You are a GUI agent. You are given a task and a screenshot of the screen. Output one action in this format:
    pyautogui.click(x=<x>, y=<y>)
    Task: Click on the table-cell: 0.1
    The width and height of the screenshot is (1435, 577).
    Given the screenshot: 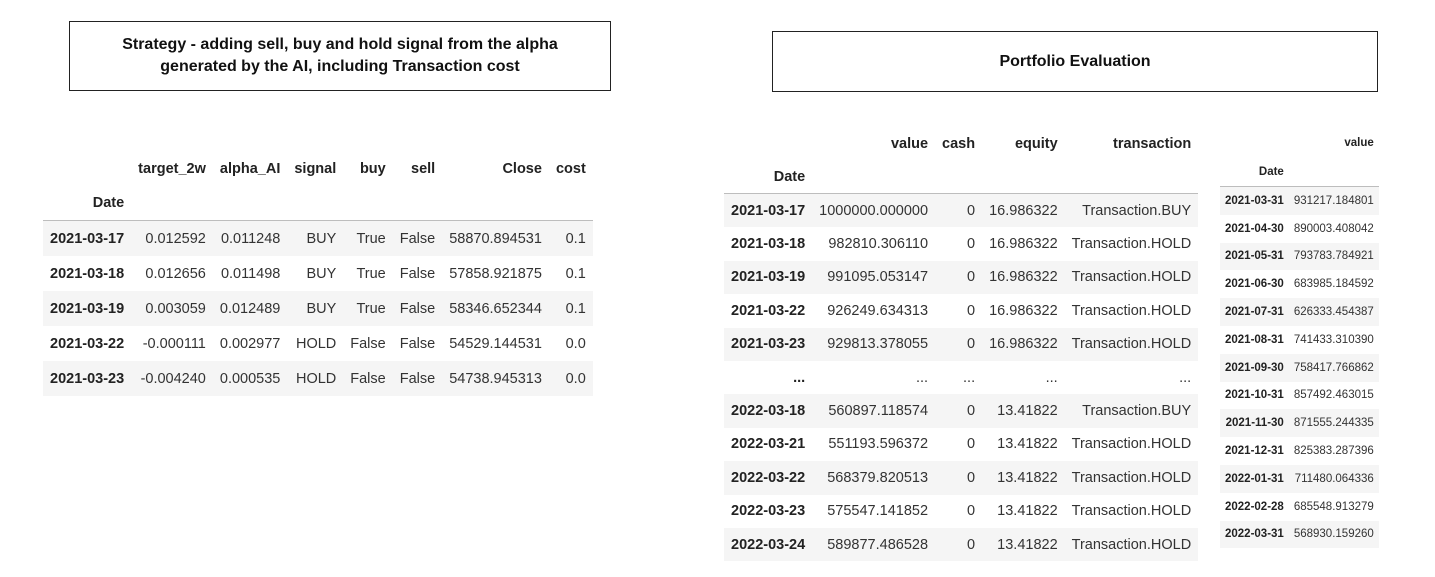 What is the action you would take?
    pyautogui.click(x=575, y=308)
    